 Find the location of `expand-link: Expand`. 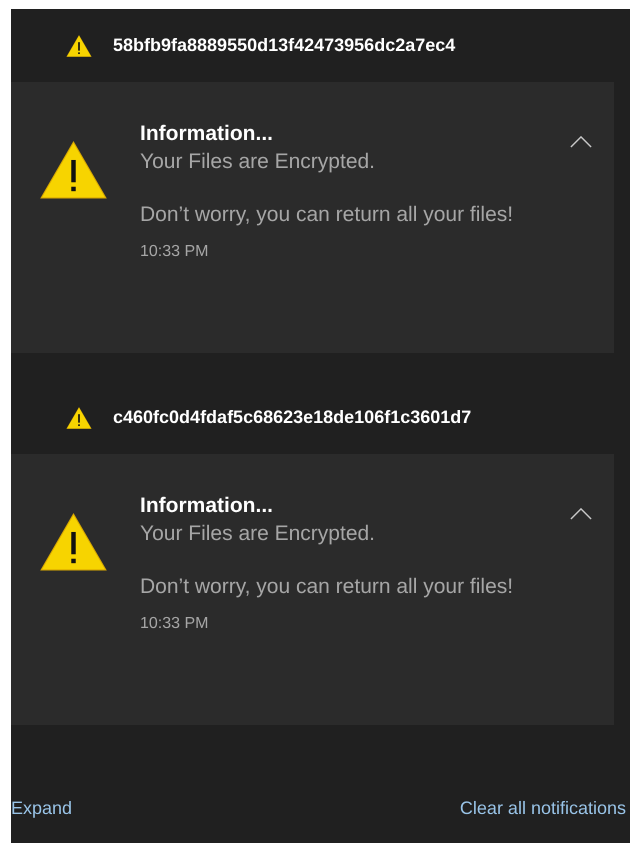

expand-link: Expand is located at coordinates (41, 808).